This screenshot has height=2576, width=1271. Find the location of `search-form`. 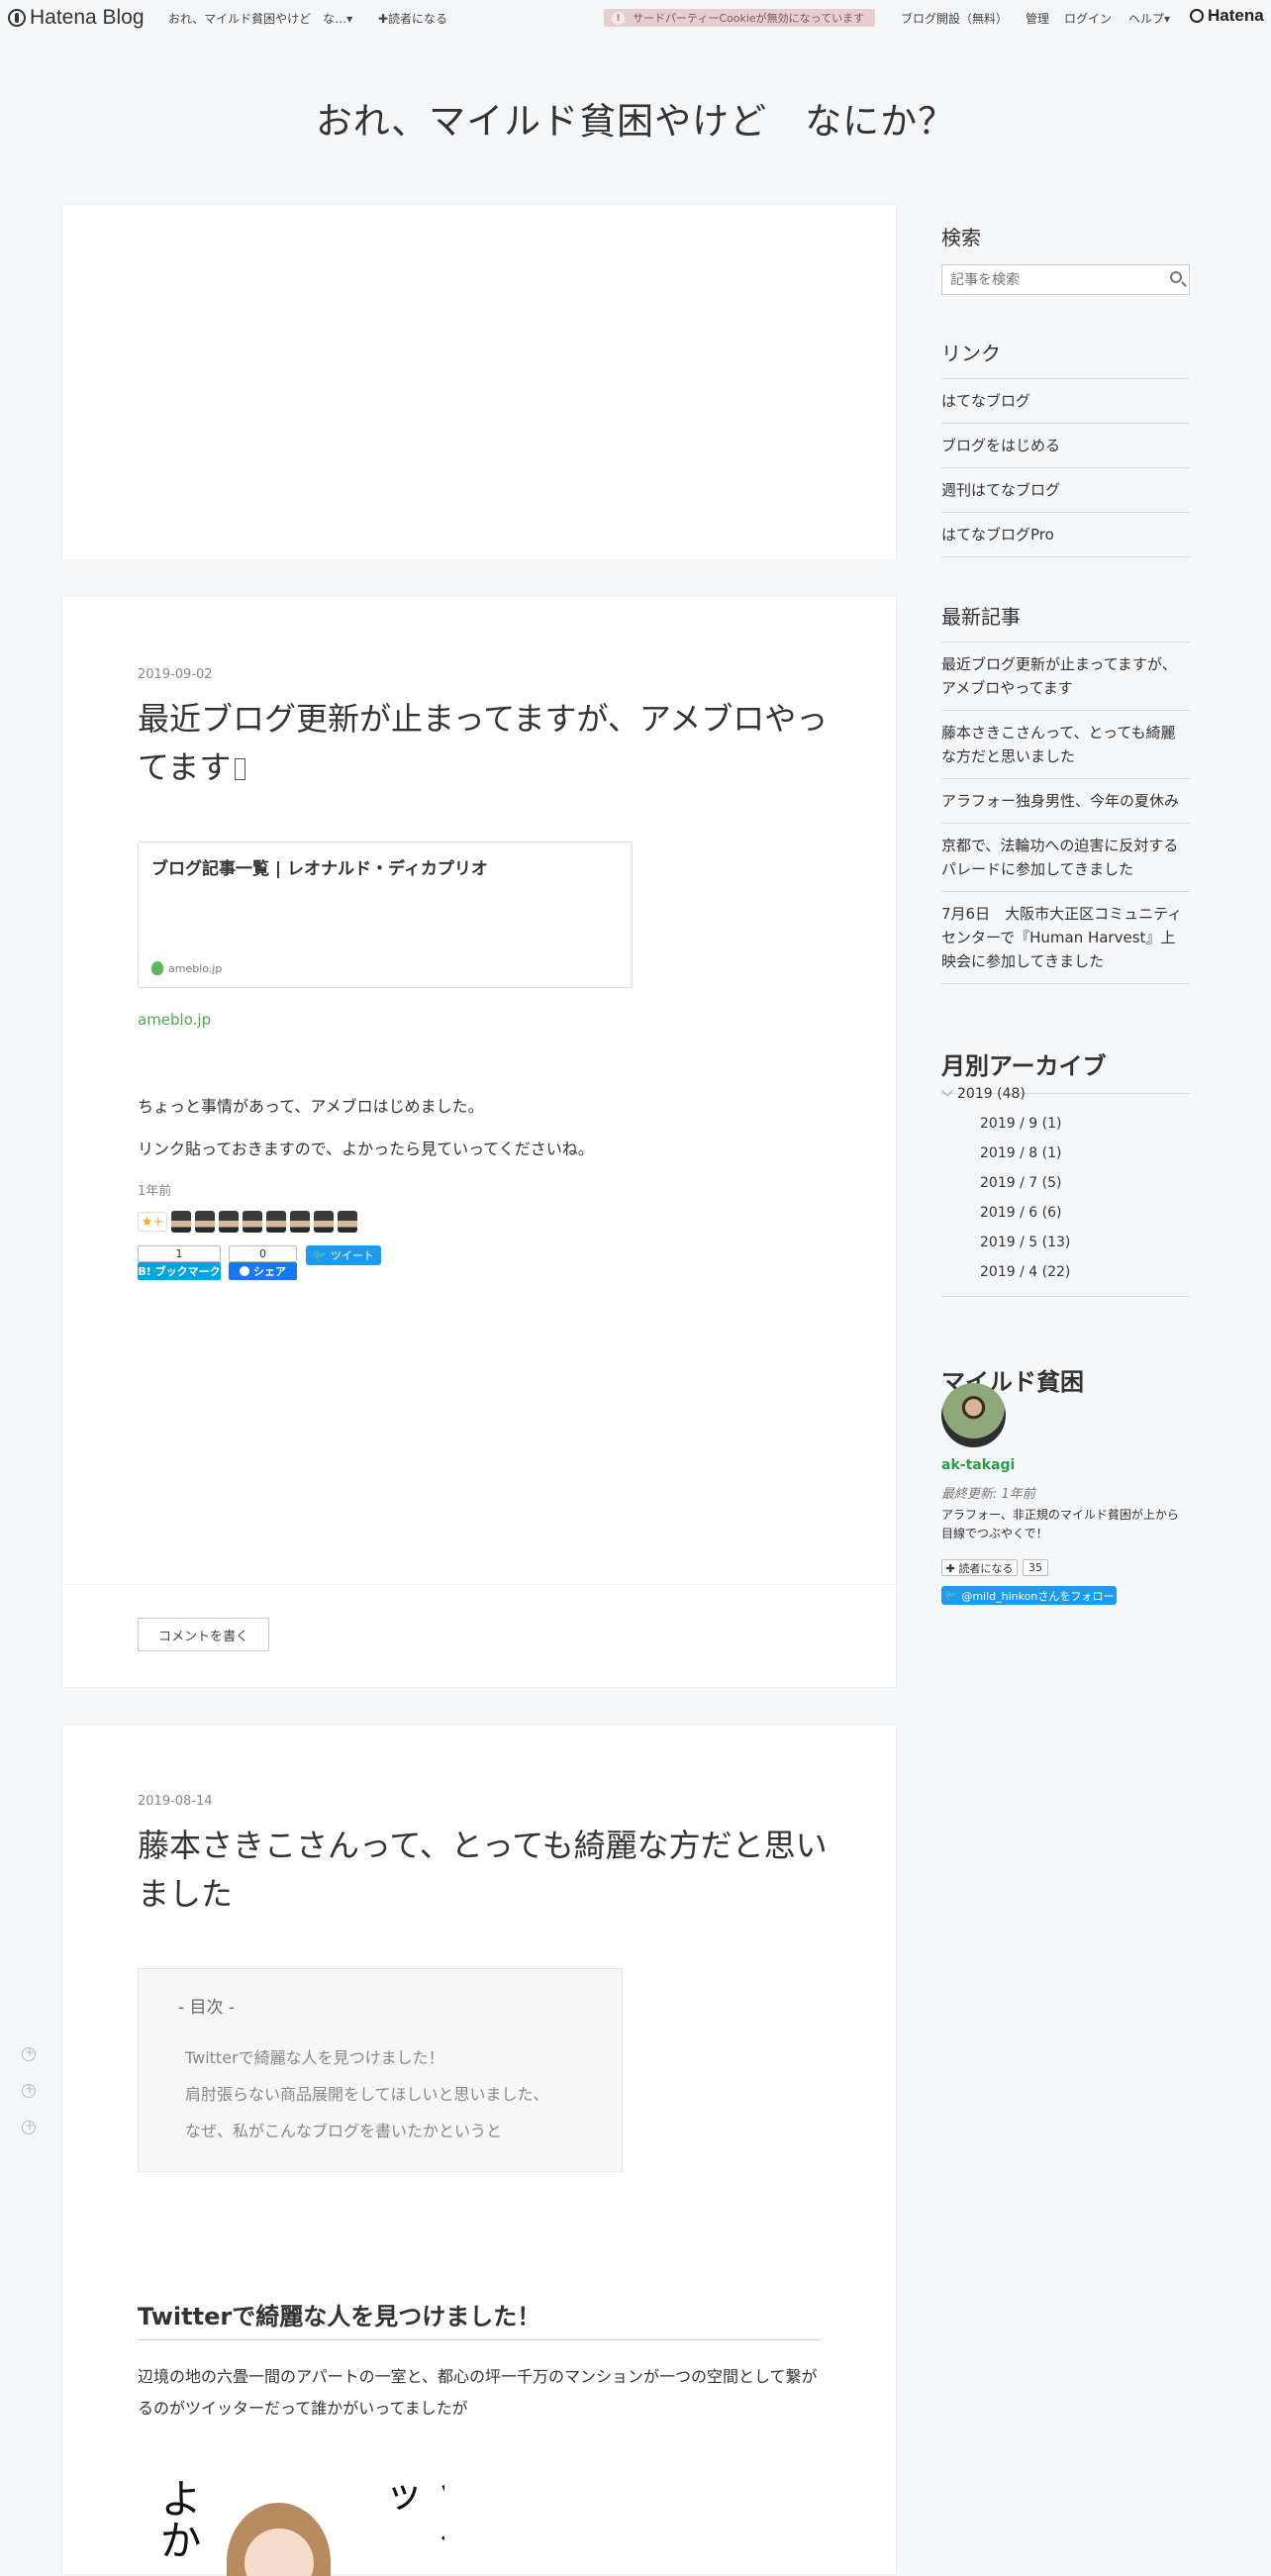

search-form is located at coordinates (1066, 280).